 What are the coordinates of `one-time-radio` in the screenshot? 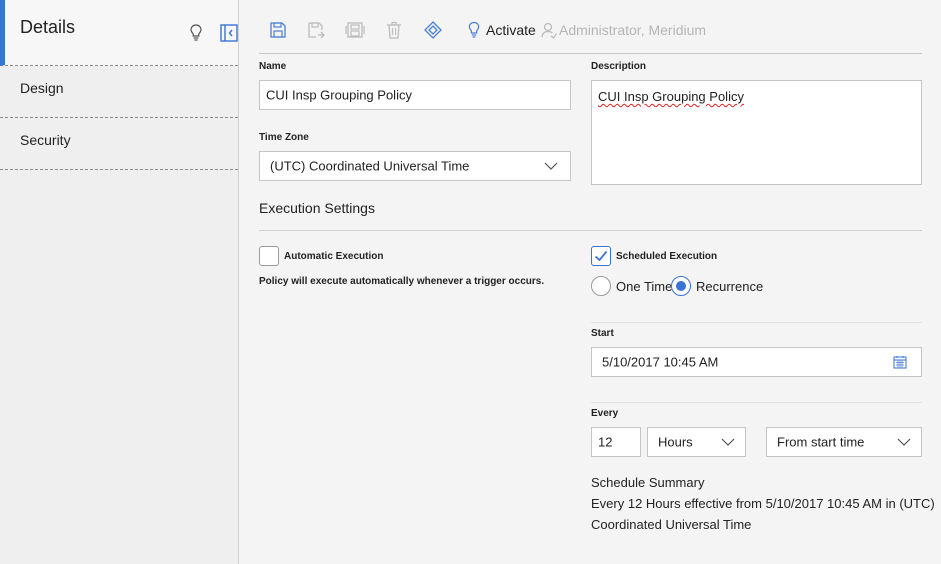 It's located at (601, 286).